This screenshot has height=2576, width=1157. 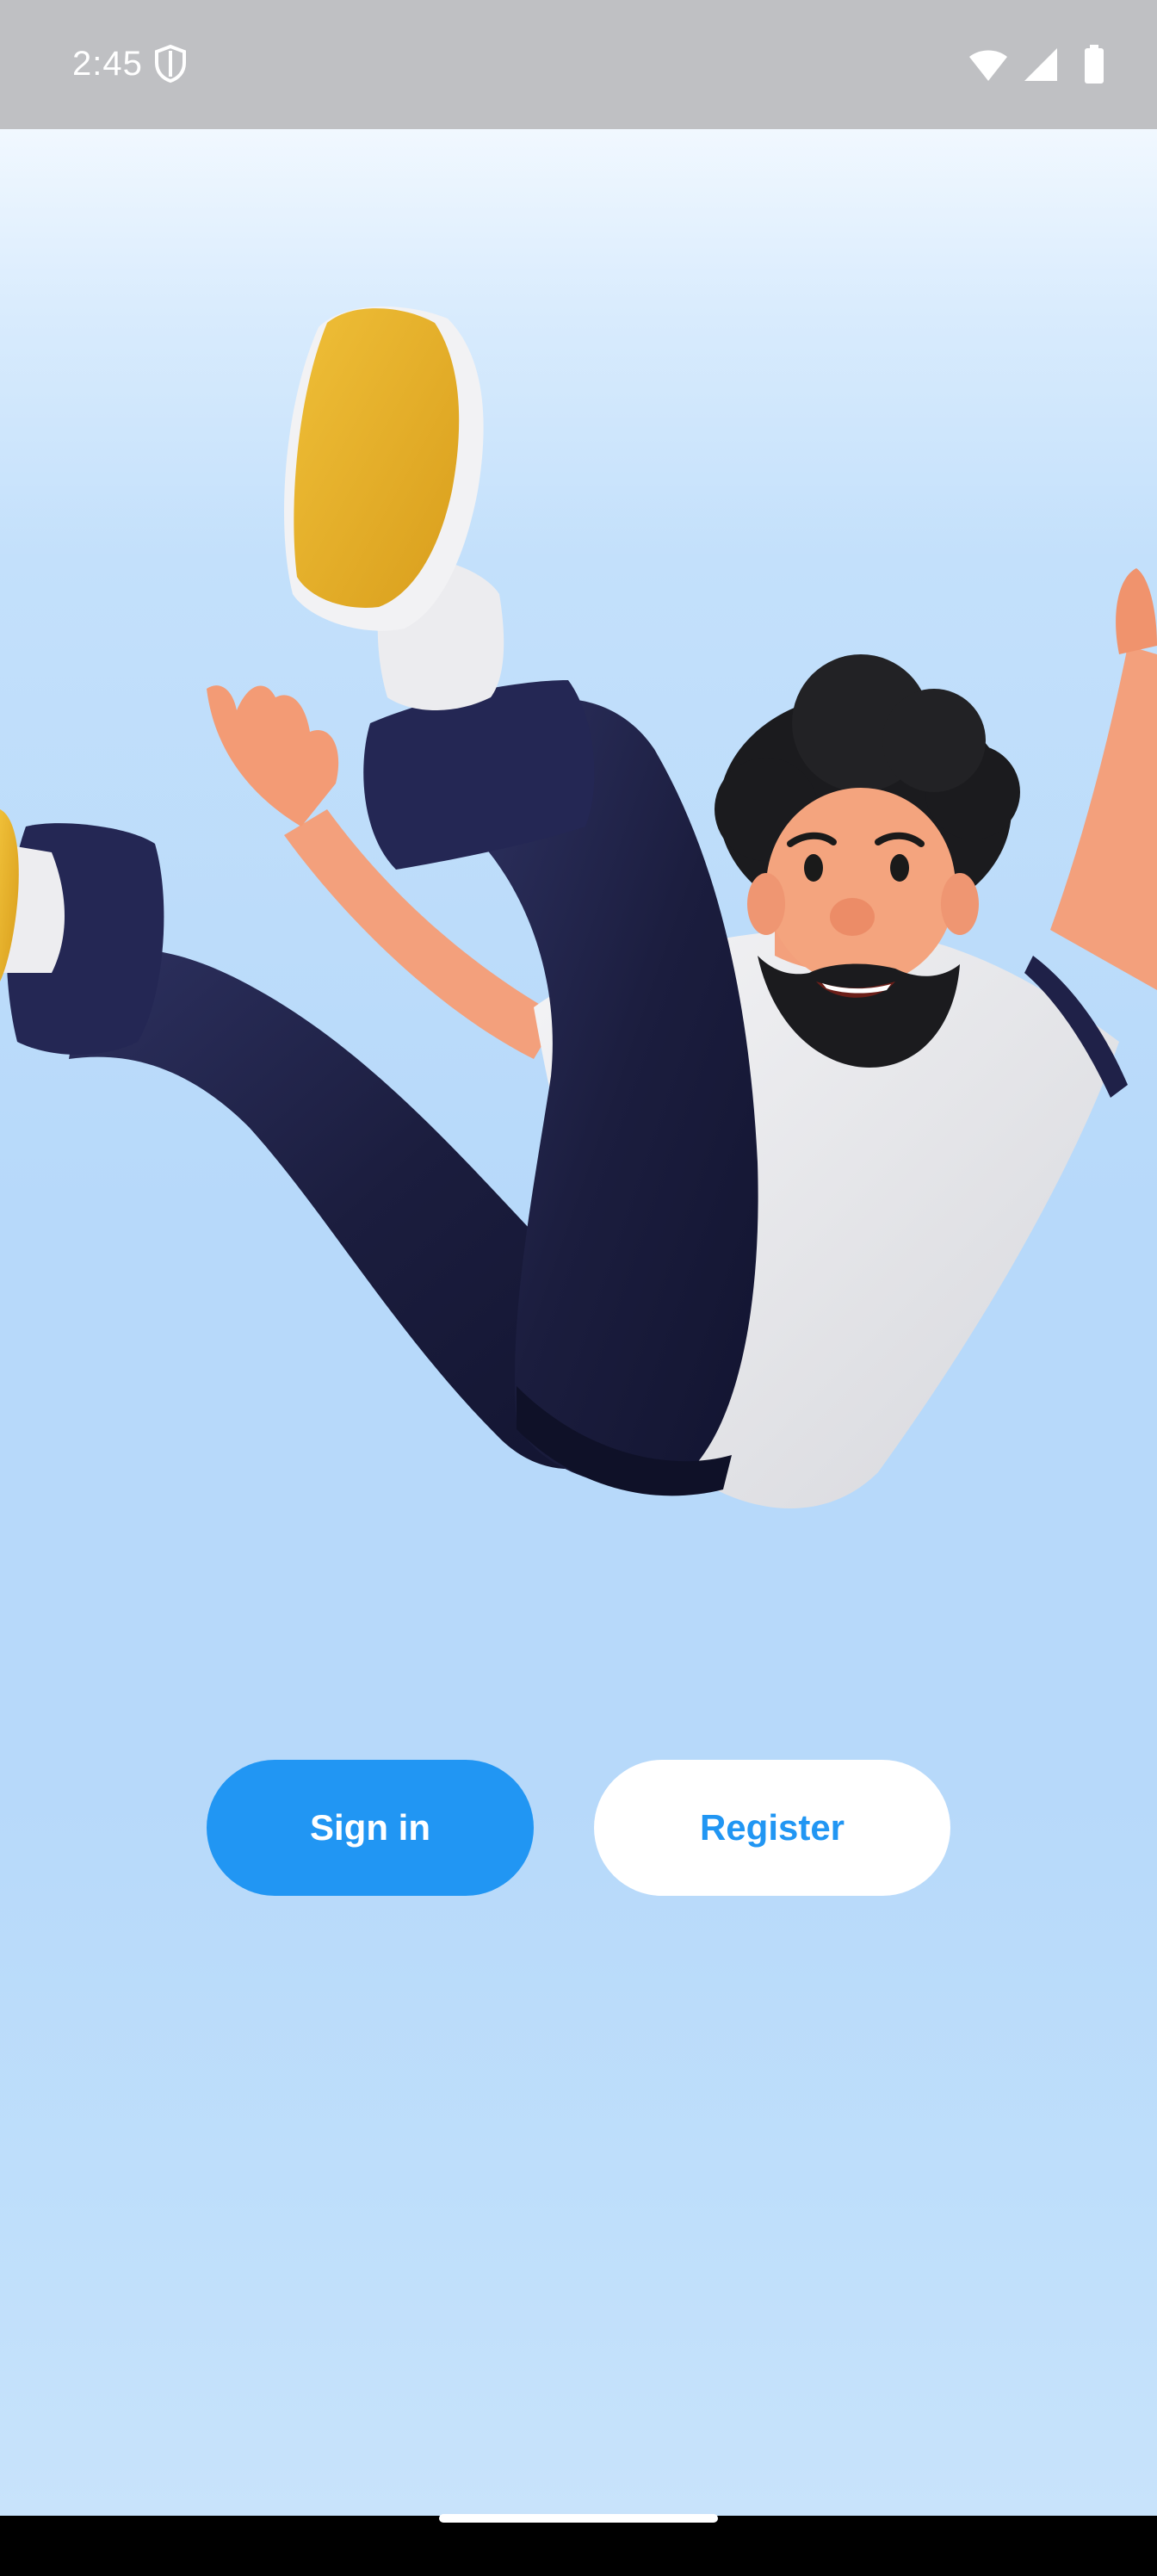 What do you see at coordinates (1040, 64) in the screenshot?
I see `cell-signal-icon` at bounding box center [1040, 64].